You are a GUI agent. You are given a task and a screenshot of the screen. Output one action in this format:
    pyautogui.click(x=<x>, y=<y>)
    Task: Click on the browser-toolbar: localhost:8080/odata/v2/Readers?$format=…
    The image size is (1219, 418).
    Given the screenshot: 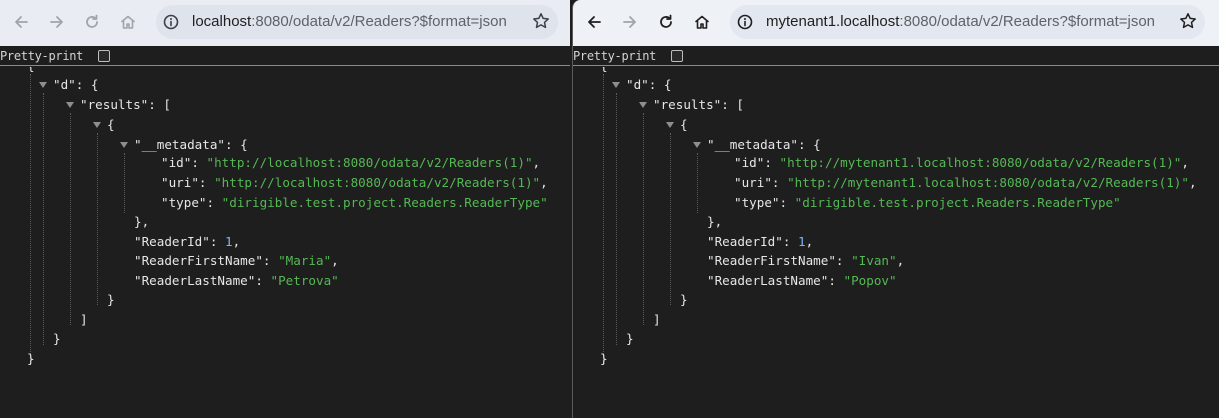 What is the action you would take?
    pyautogui.click(x=285, y=23)
    